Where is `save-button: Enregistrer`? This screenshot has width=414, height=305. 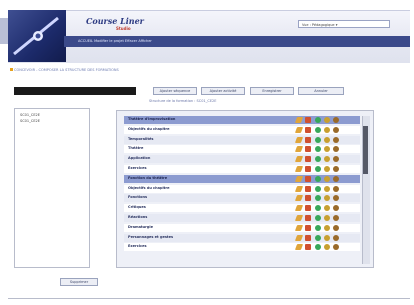
save-button: Enregistrer is located at coordinates (272, 91).